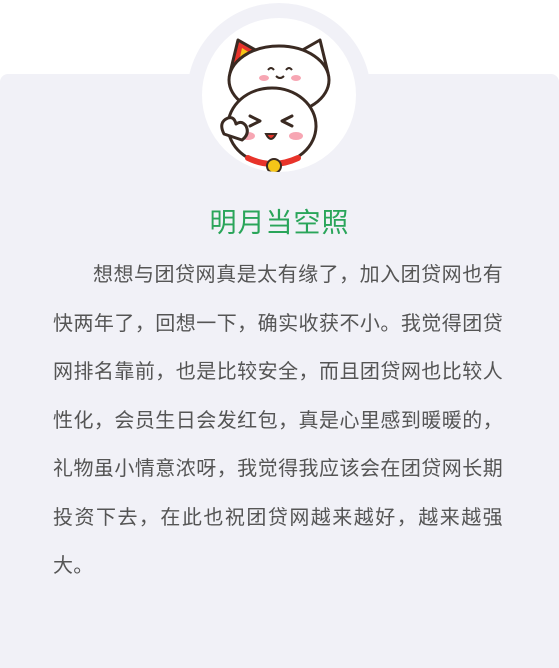 The image size is (559, 668). I want to click on lucky-cat-icon, so click(275, 105).